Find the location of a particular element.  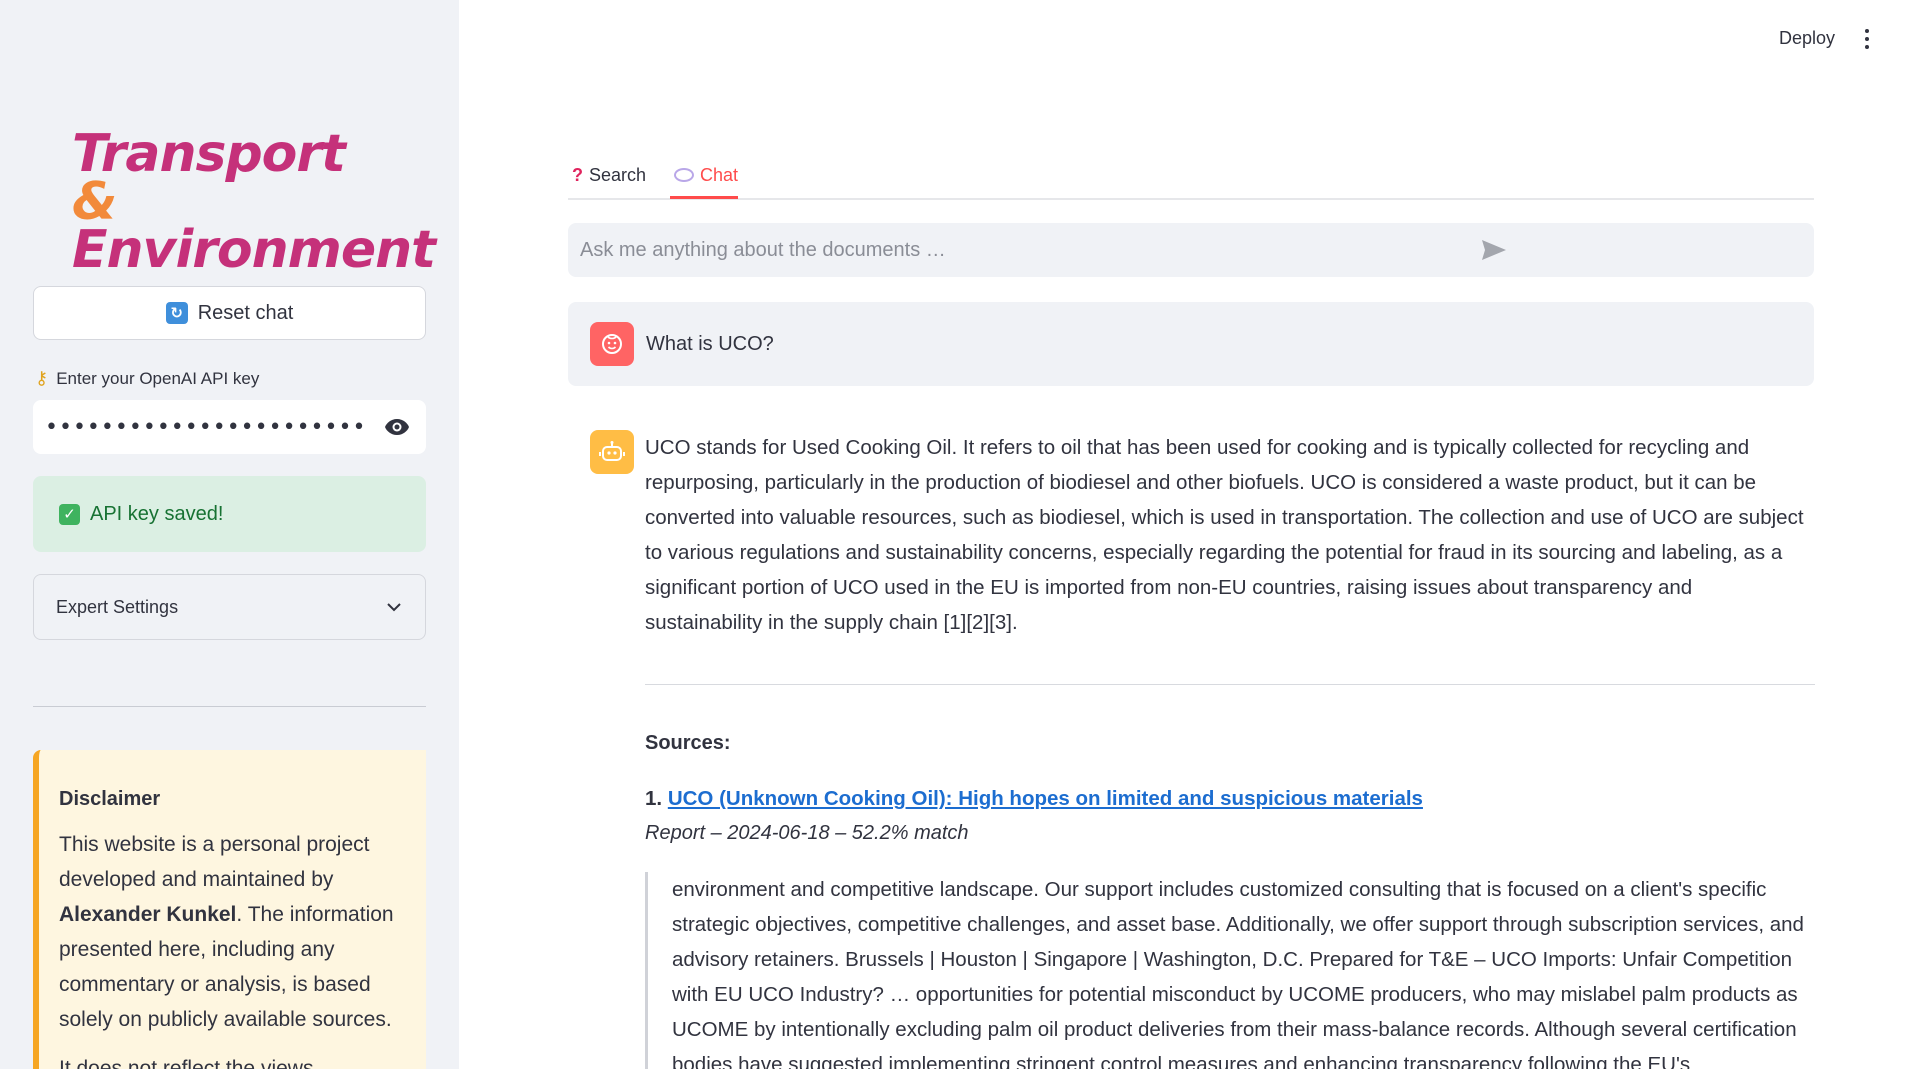

expert-settings-label: Expert Settings is located at coordinates (117, 606).